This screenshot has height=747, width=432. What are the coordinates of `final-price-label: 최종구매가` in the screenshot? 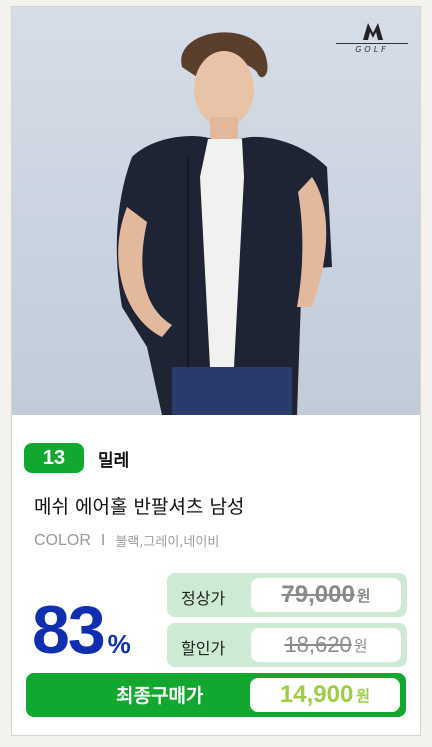 It's located at (160, 696).